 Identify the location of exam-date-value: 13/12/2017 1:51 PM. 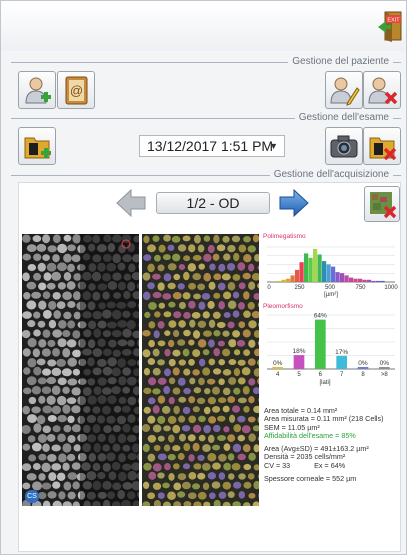
(210, 146).